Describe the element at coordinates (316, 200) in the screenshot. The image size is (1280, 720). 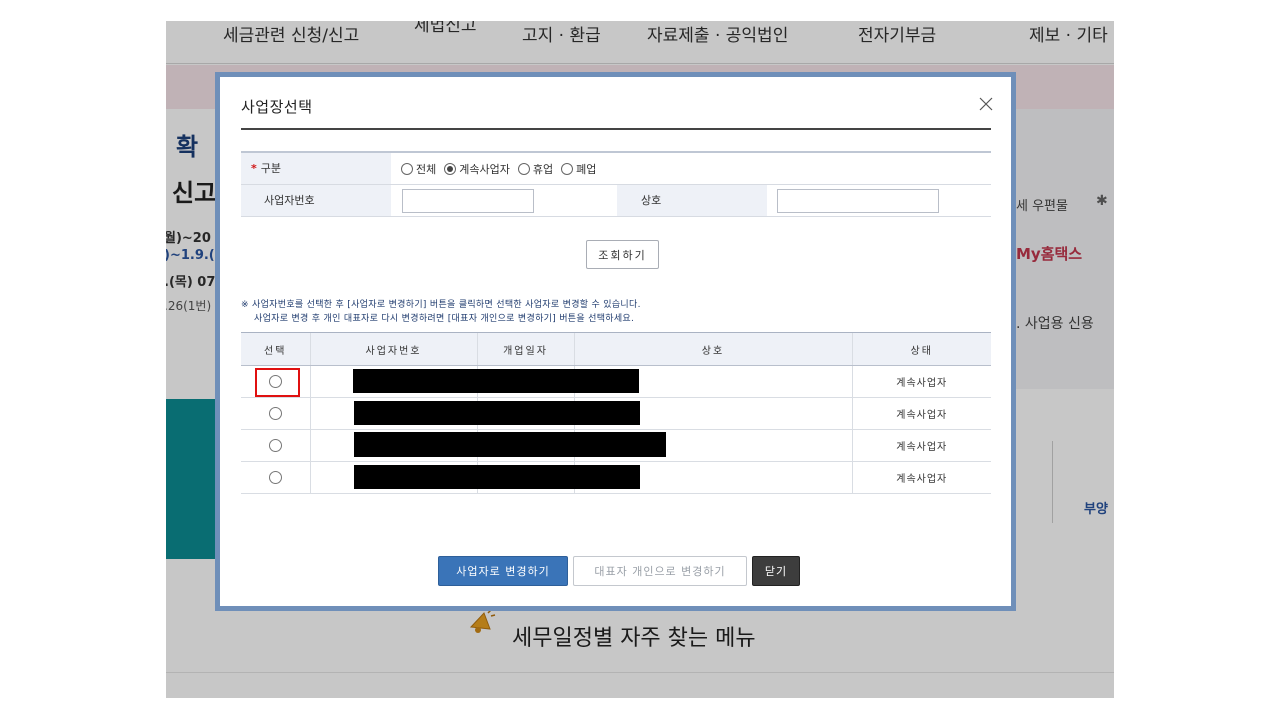
I see `bizno-label: 사업자번호` at that location.